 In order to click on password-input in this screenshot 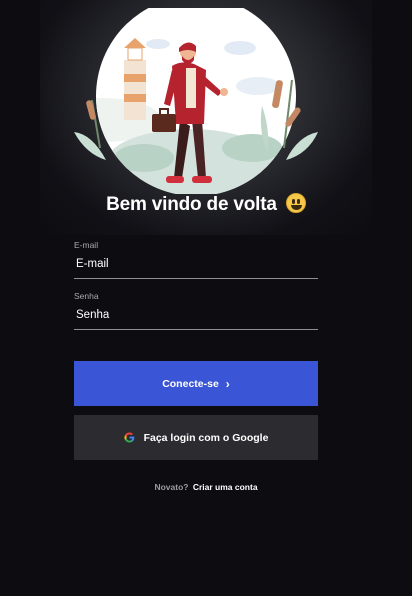, I will do `click(196, 316)`.